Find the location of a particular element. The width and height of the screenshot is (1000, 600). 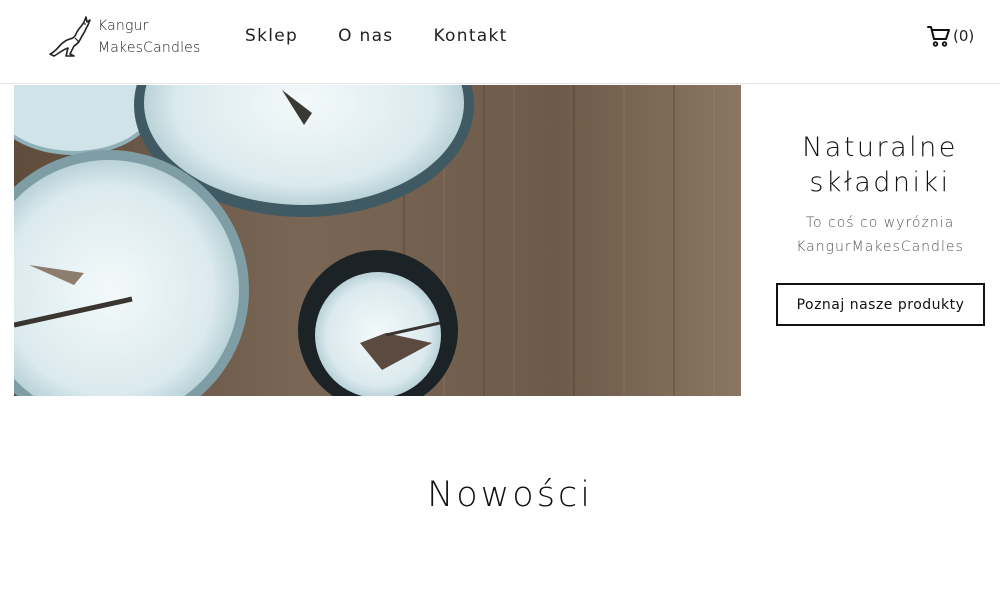

kangaroo-icon is located at coordinates (70, 36).